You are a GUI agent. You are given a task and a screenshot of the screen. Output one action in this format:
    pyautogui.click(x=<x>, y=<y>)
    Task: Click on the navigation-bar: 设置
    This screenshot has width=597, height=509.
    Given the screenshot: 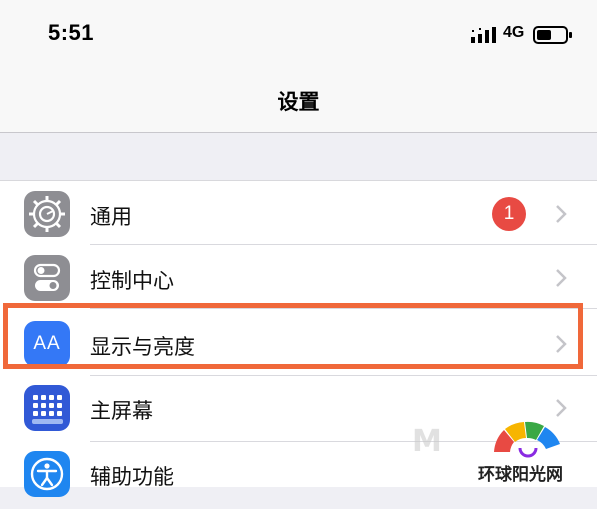 What is the action you would take?
    pyautogui.click(x=298, y=99)
    